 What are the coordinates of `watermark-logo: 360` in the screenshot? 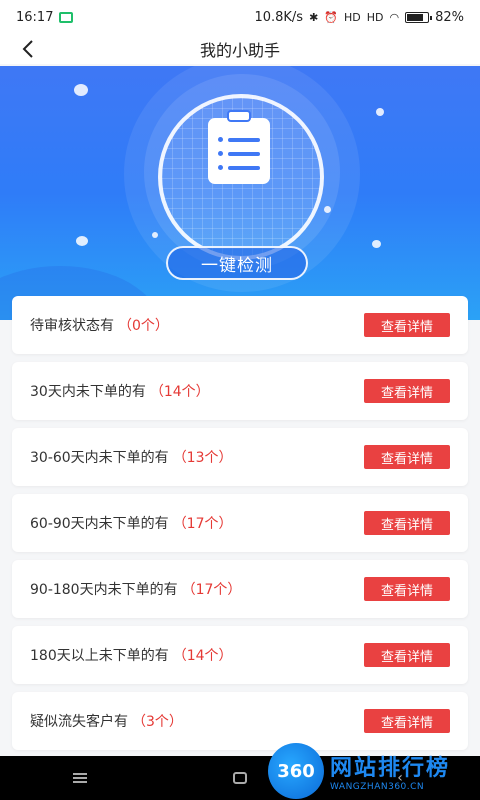 It's located at (296, 771).